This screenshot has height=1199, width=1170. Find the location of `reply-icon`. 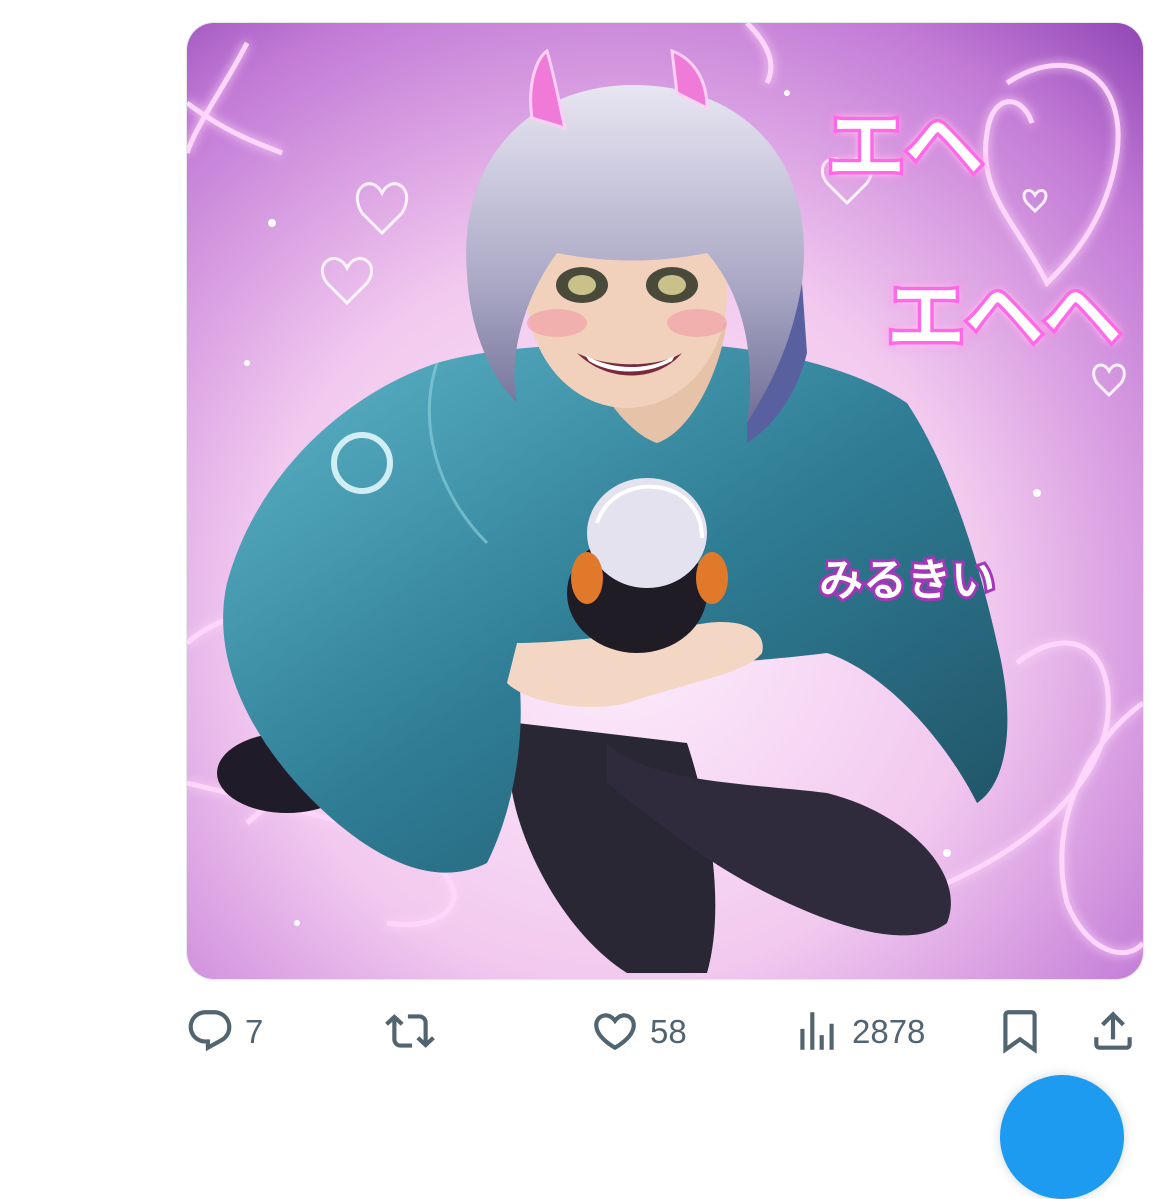

reply-icon is located at coordinates (210, 1031).